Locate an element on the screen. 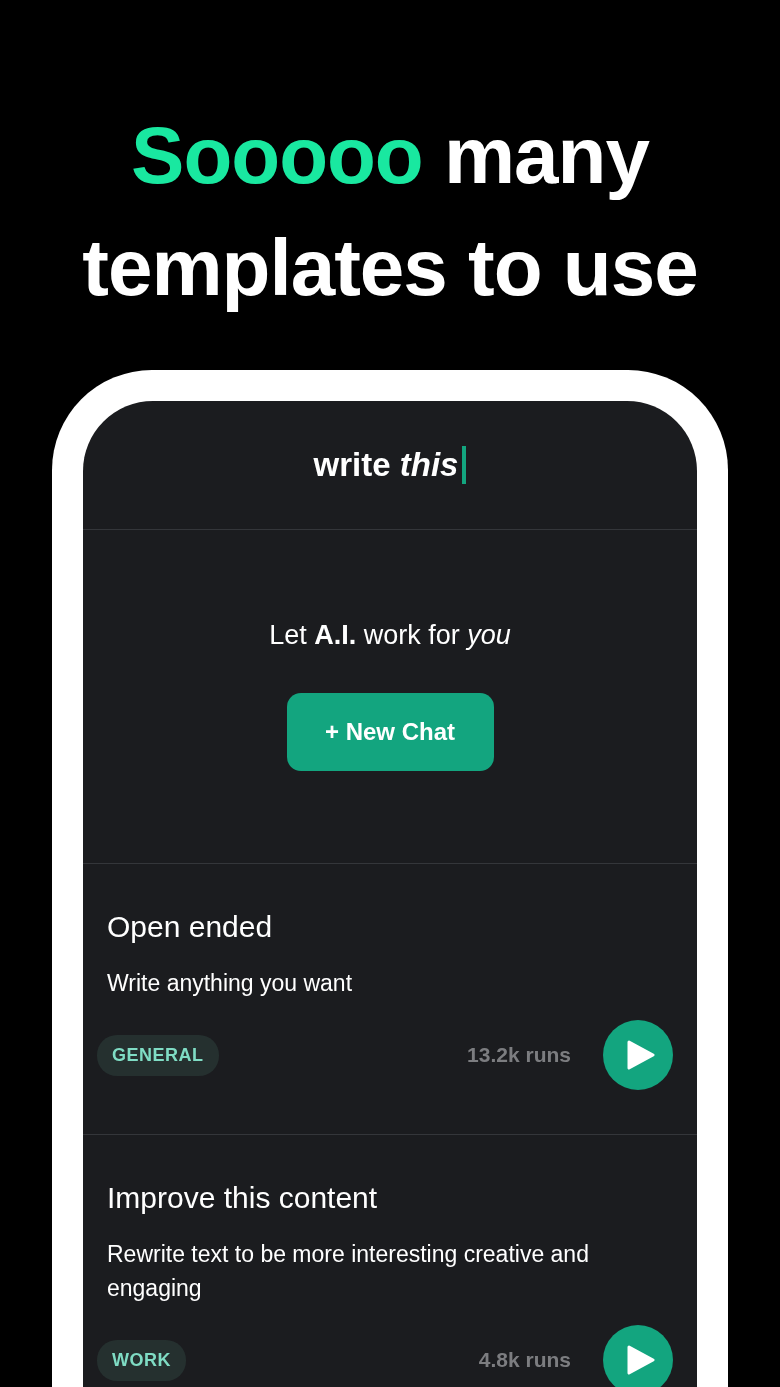  template-title: Open ended is located at coordinates (190, 927).